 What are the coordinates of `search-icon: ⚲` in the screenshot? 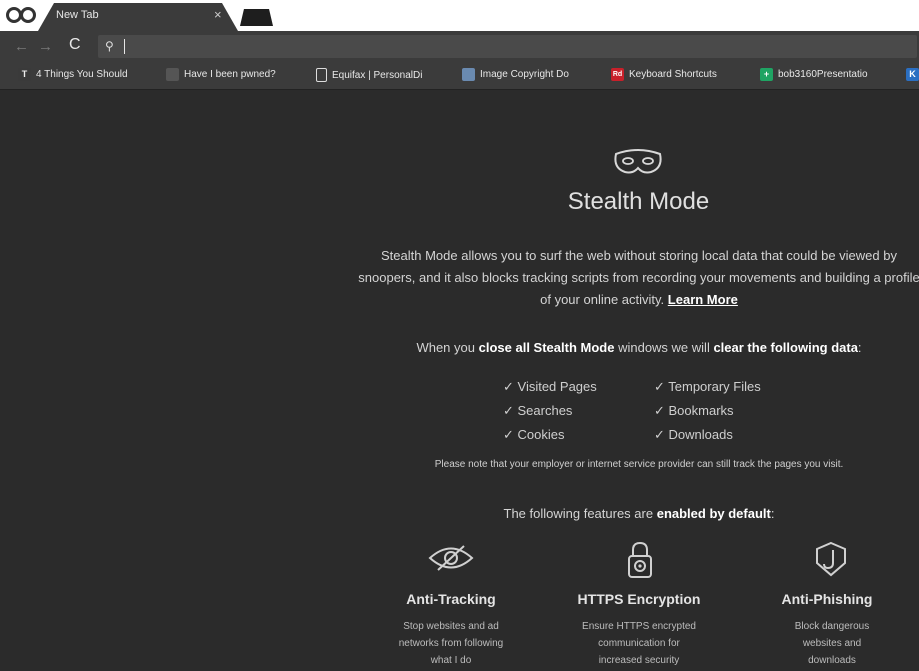 It's located at (109, 46).